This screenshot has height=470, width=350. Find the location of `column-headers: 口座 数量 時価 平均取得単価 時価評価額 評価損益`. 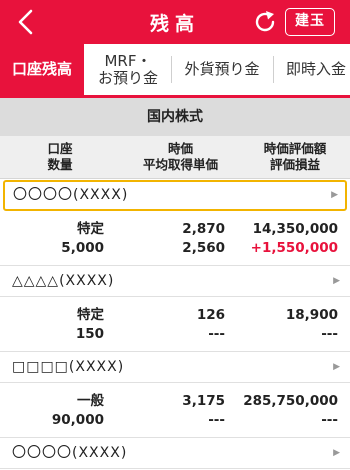

column-headers: 口座 数量 時価 平均取得単価 時価評価額 評価損益 is located at coordinates (175, 157).